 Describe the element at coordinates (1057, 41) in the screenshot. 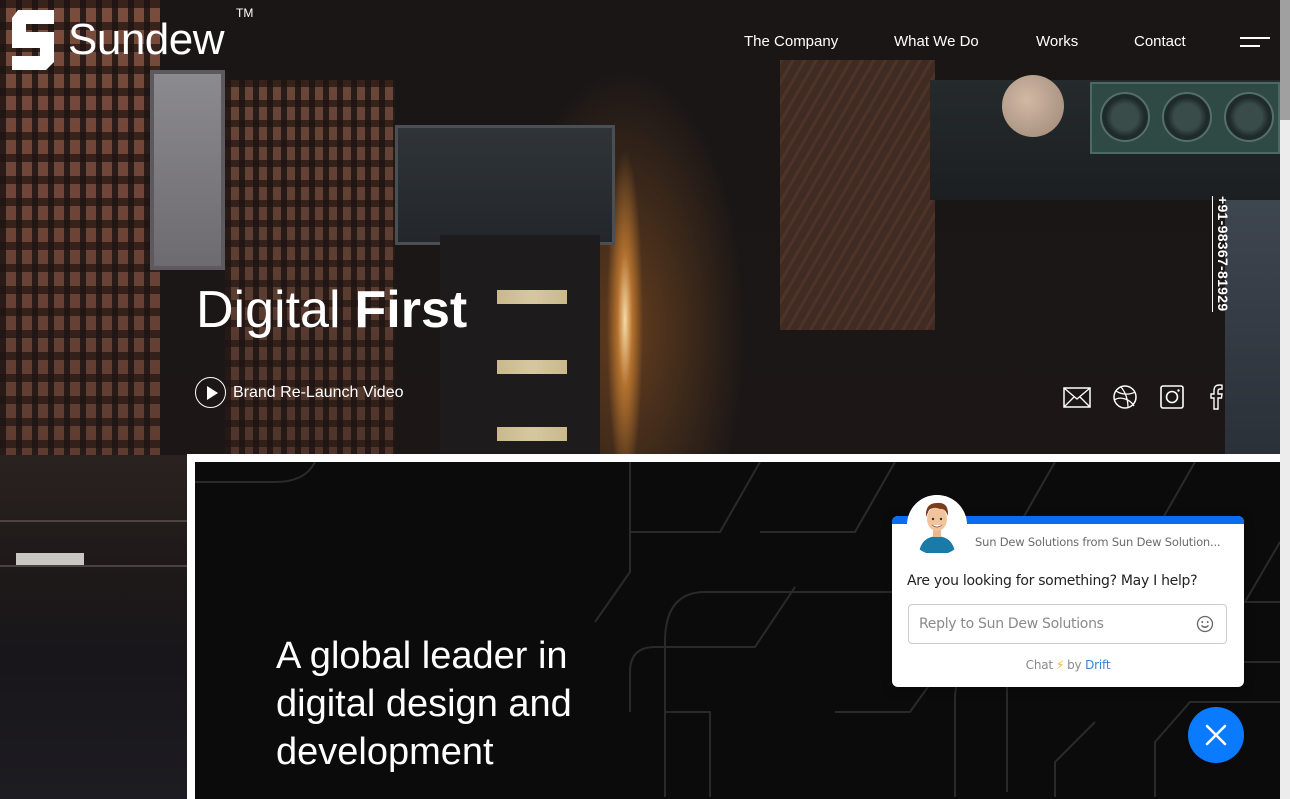

I see `nav-item-works: Works` at that location.